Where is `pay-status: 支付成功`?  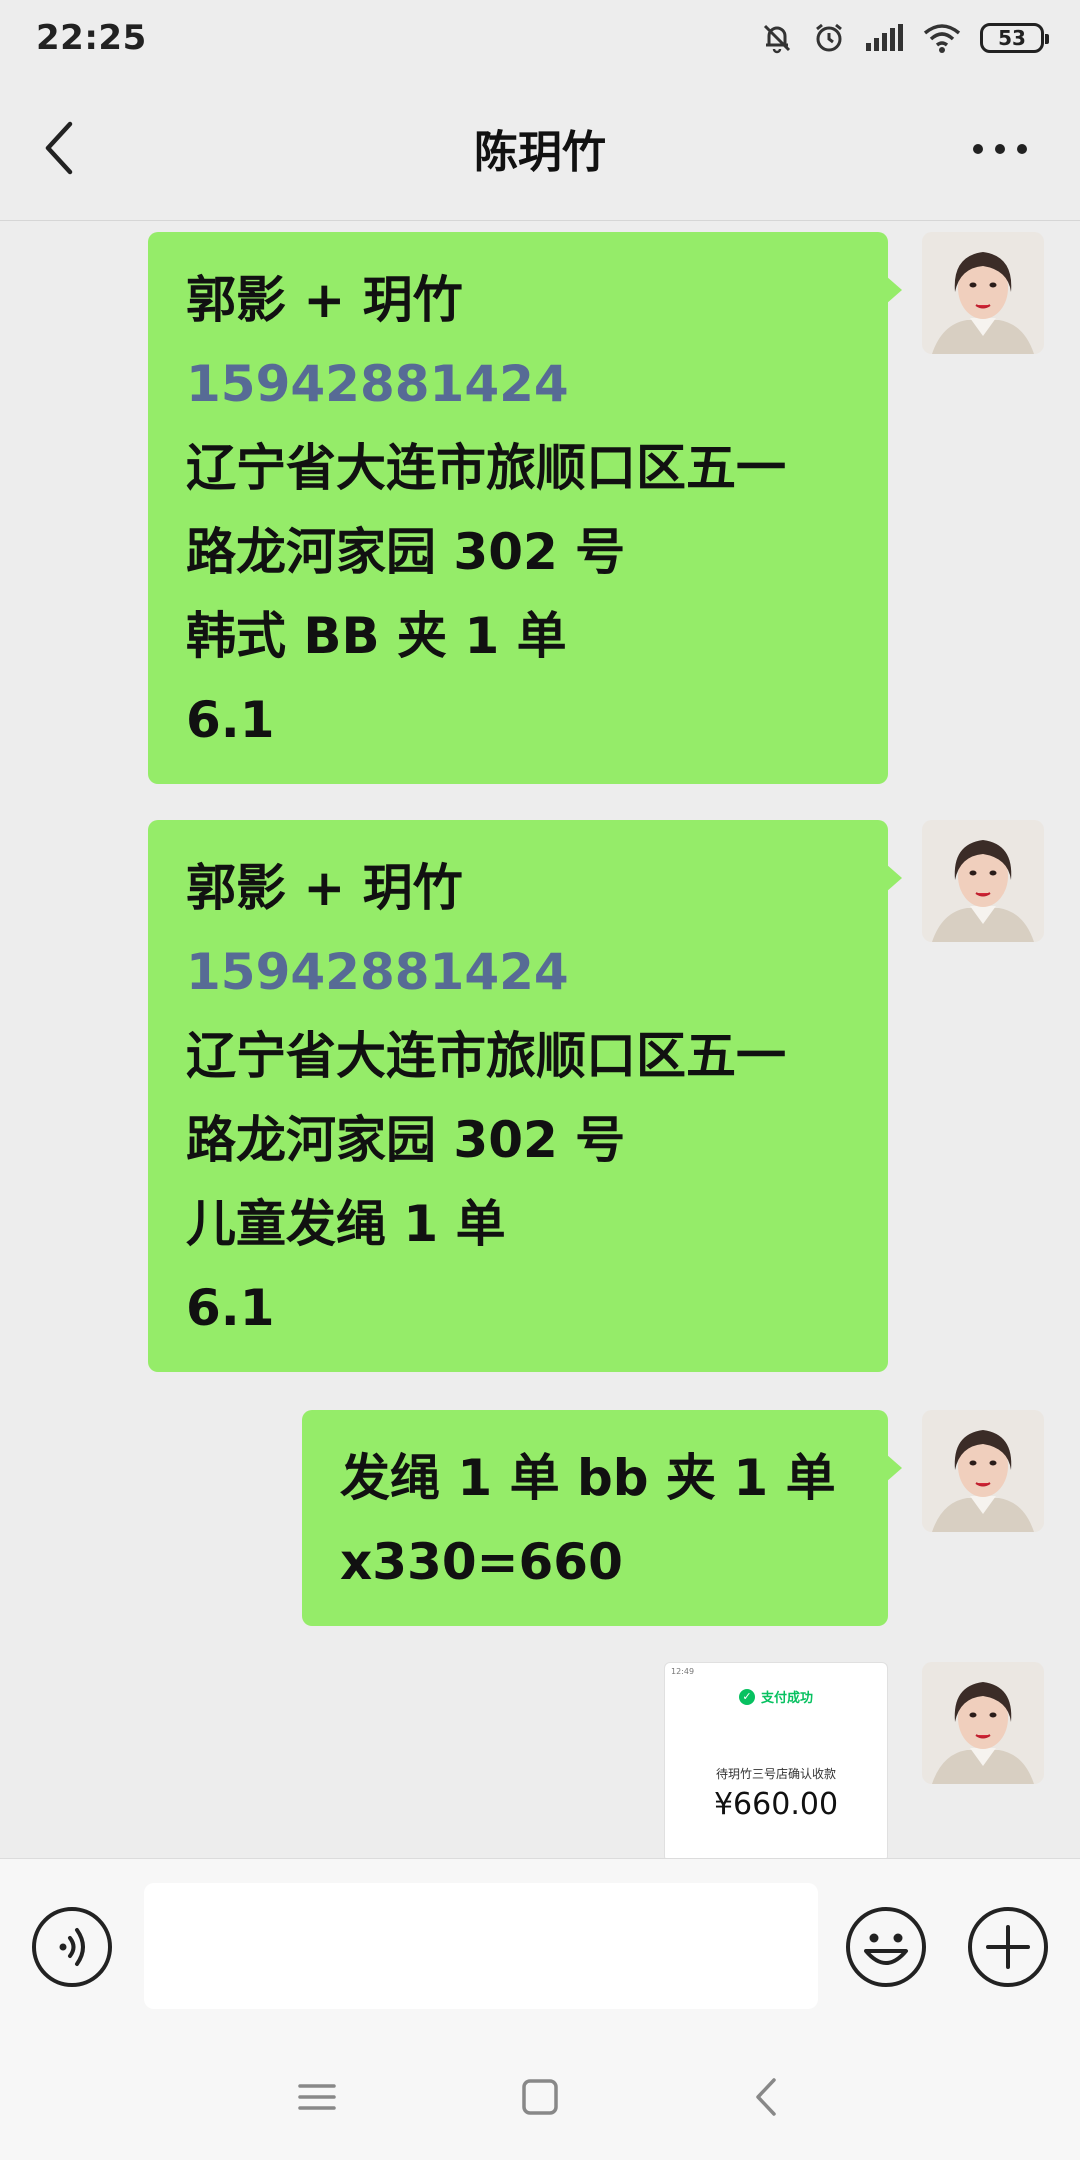
pay-status: 支付成功 is located at coordinates (786, 1698).